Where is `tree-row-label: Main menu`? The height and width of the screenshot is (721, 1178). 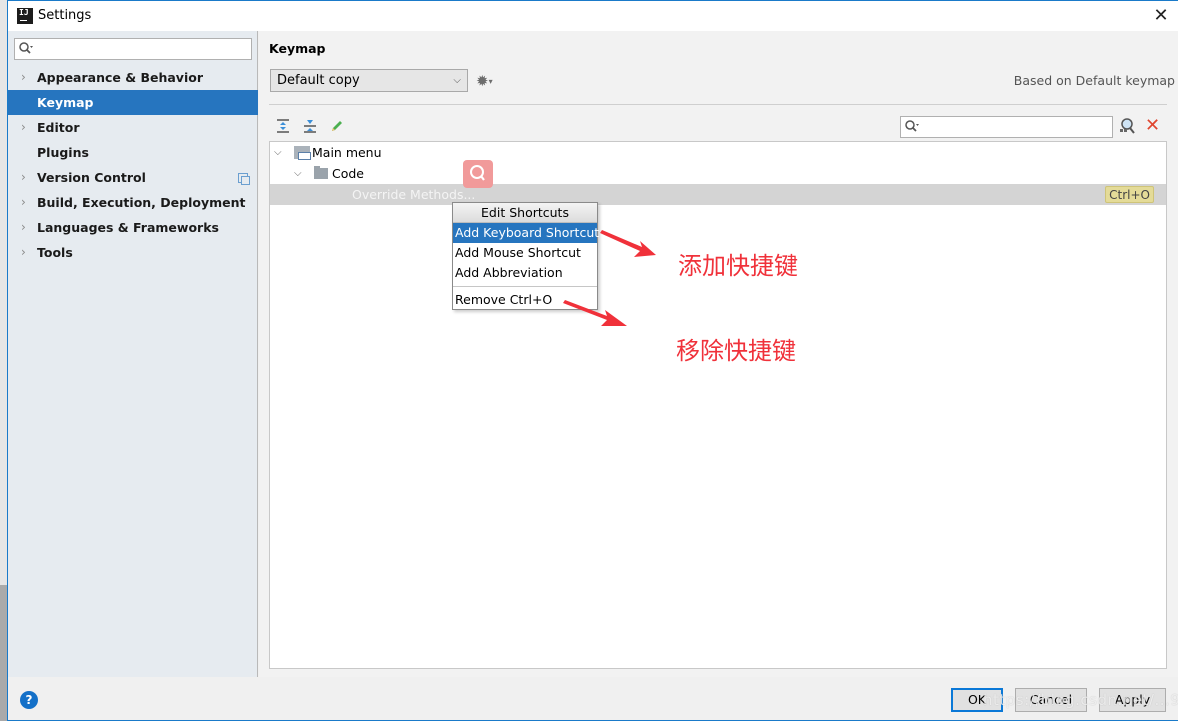 tree-row-label: Main menu is located at coordinates (347, 152).